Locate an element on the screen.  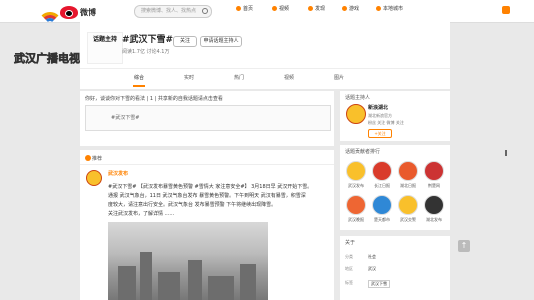
scrollbar-thumb is located at coordinates (506, 153).